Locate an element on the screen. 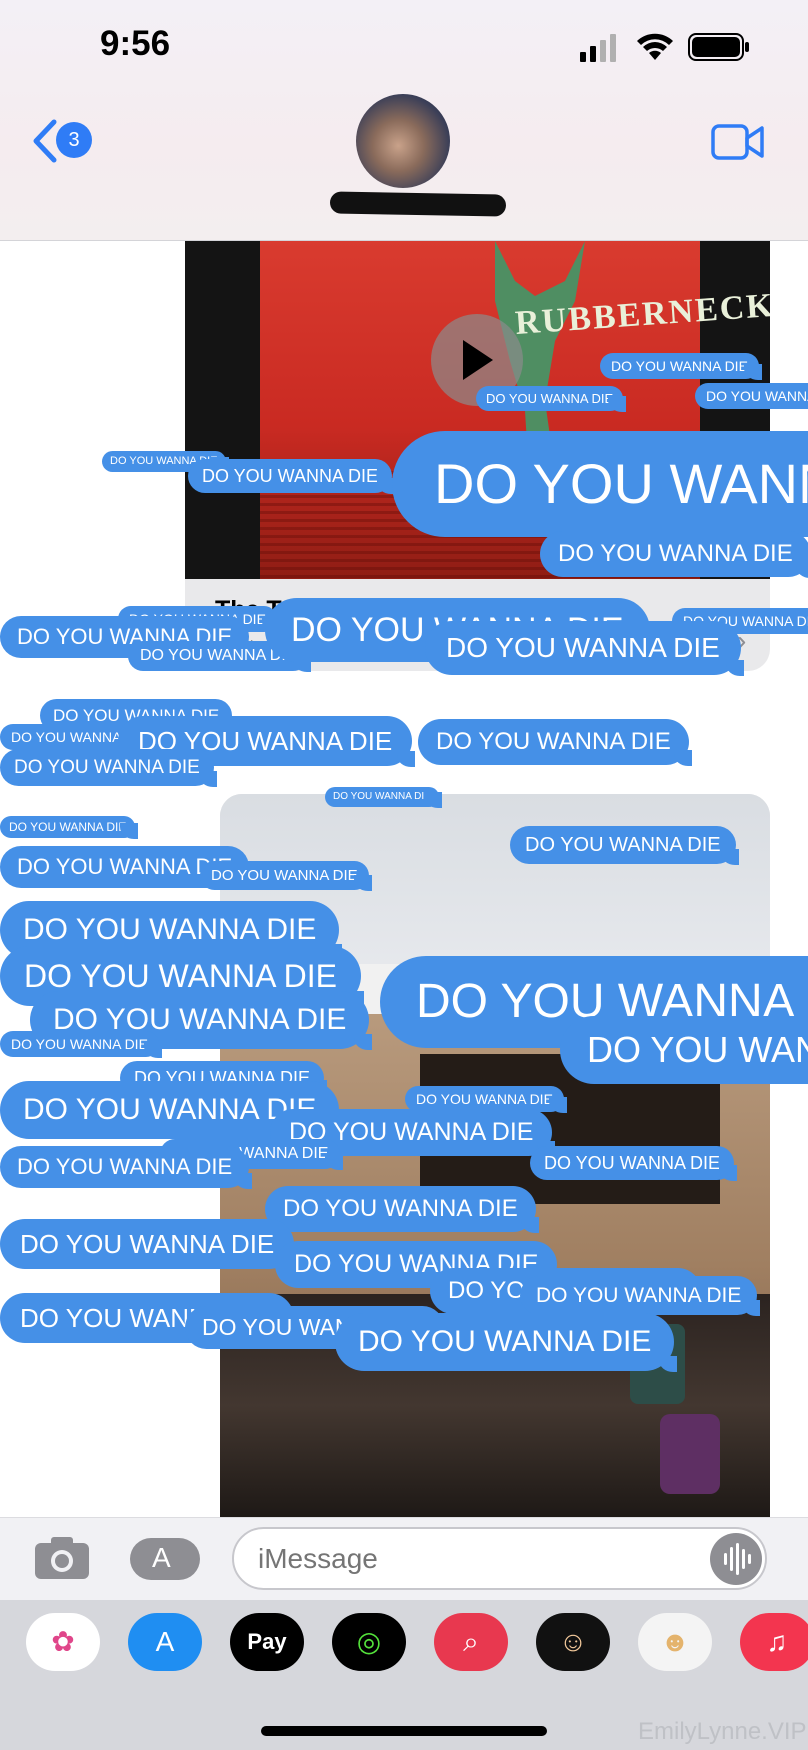 This screenshot has width=808, height=1750. watermark: EmilyLynne.VIP is located at coordinates (722, 1731).